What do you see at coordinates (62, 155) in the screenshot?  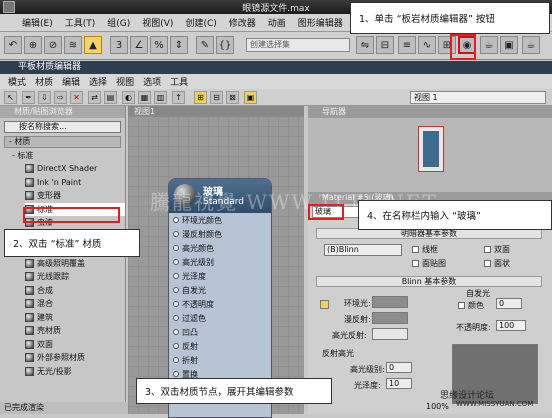 I see `standard-group: - 标准` at bounding box center [62, 155].